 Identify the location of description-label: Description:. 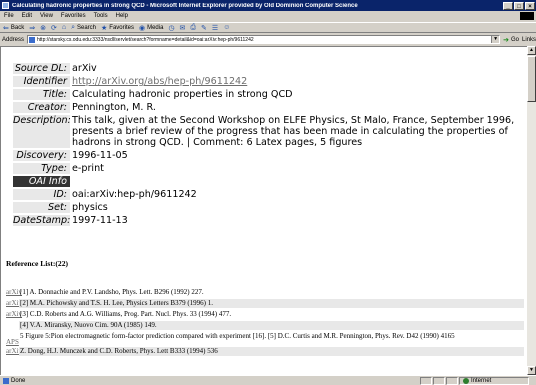
(42, 132).